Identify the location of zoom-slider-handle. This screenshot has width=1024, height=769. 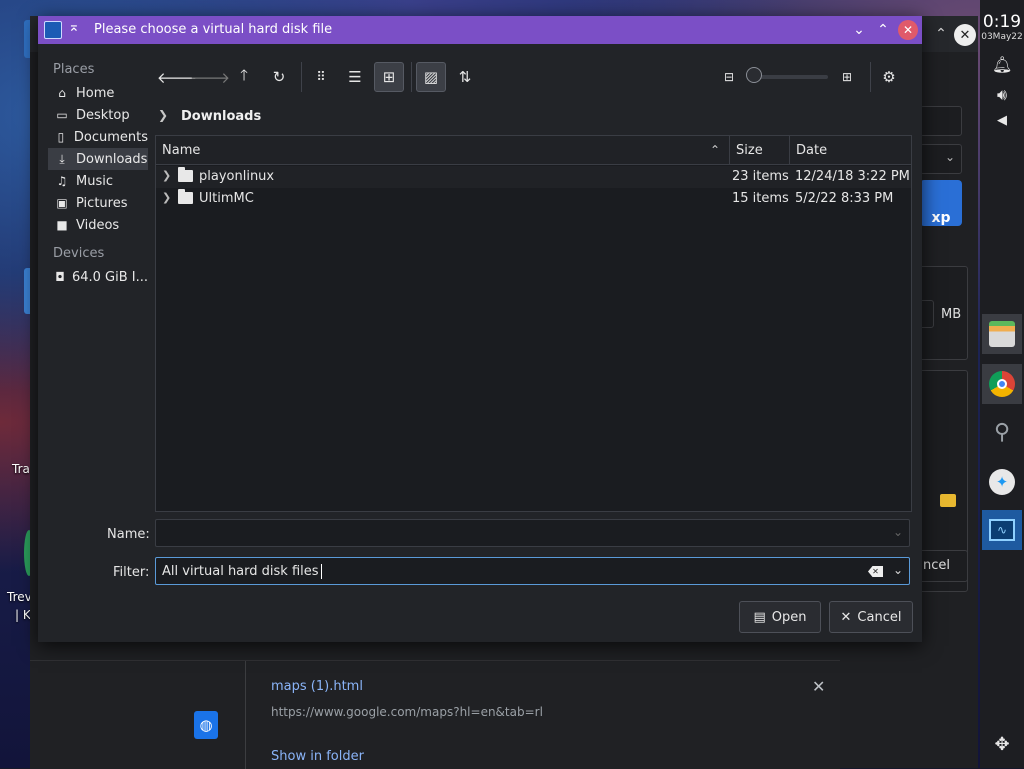
(754, 75).